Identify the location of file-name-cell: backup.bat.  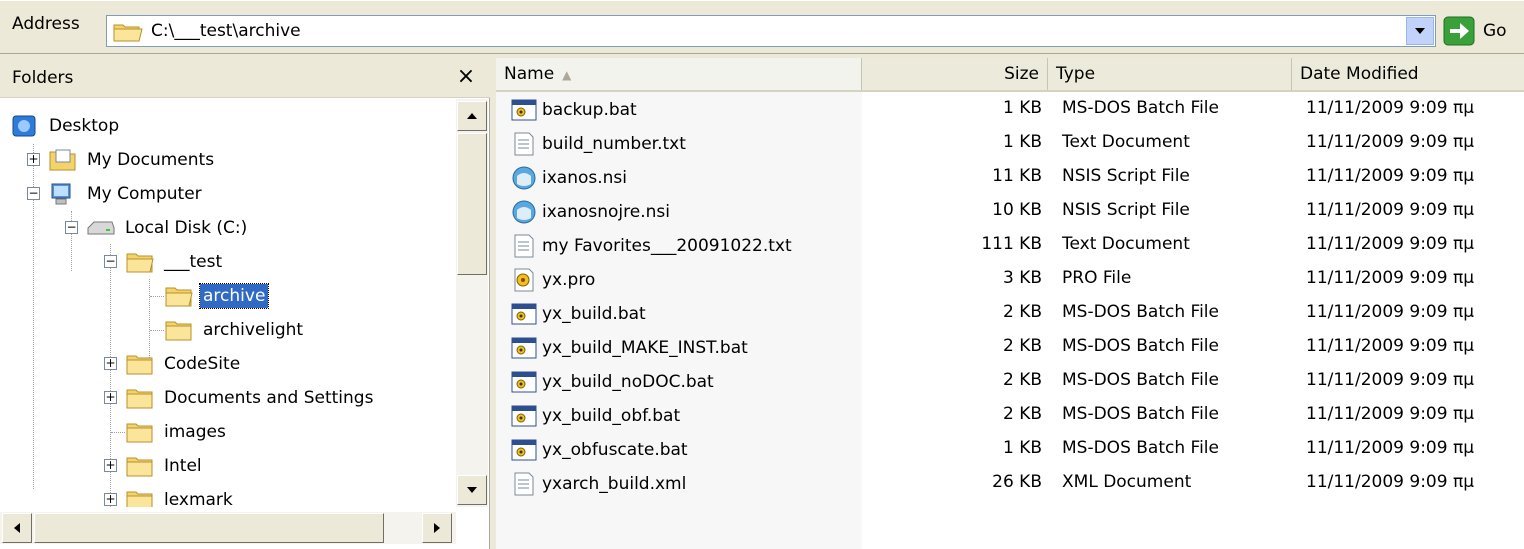
(573, 109).